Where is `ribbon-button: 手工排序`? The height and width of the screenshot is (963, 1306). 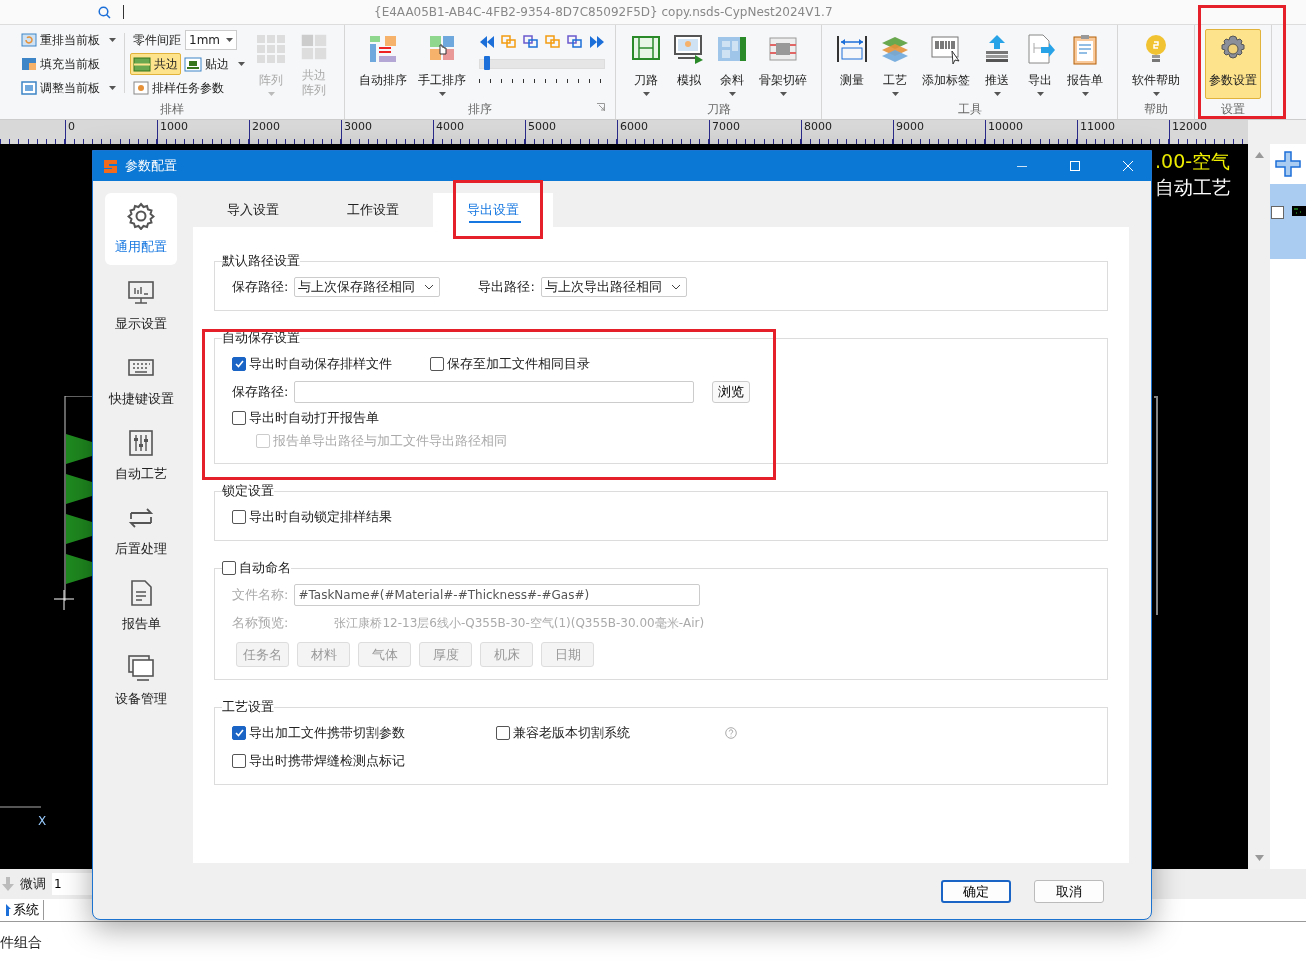 ribbon-button: 手工排序 is located at coordinates (442, 64).